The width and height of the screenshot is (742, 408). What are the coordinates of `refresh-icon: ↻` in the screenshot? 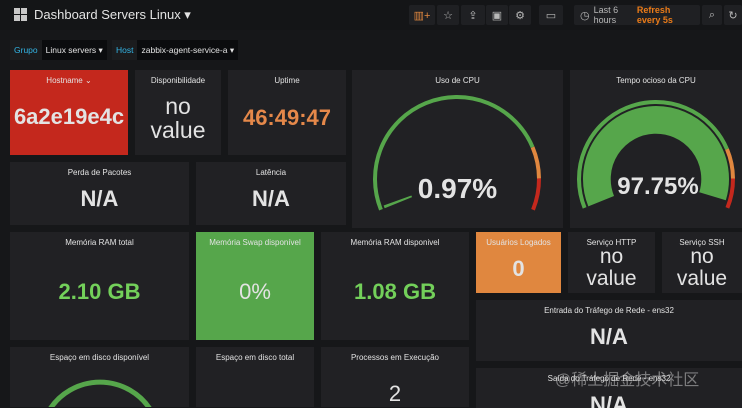 It's located at (733, 15).